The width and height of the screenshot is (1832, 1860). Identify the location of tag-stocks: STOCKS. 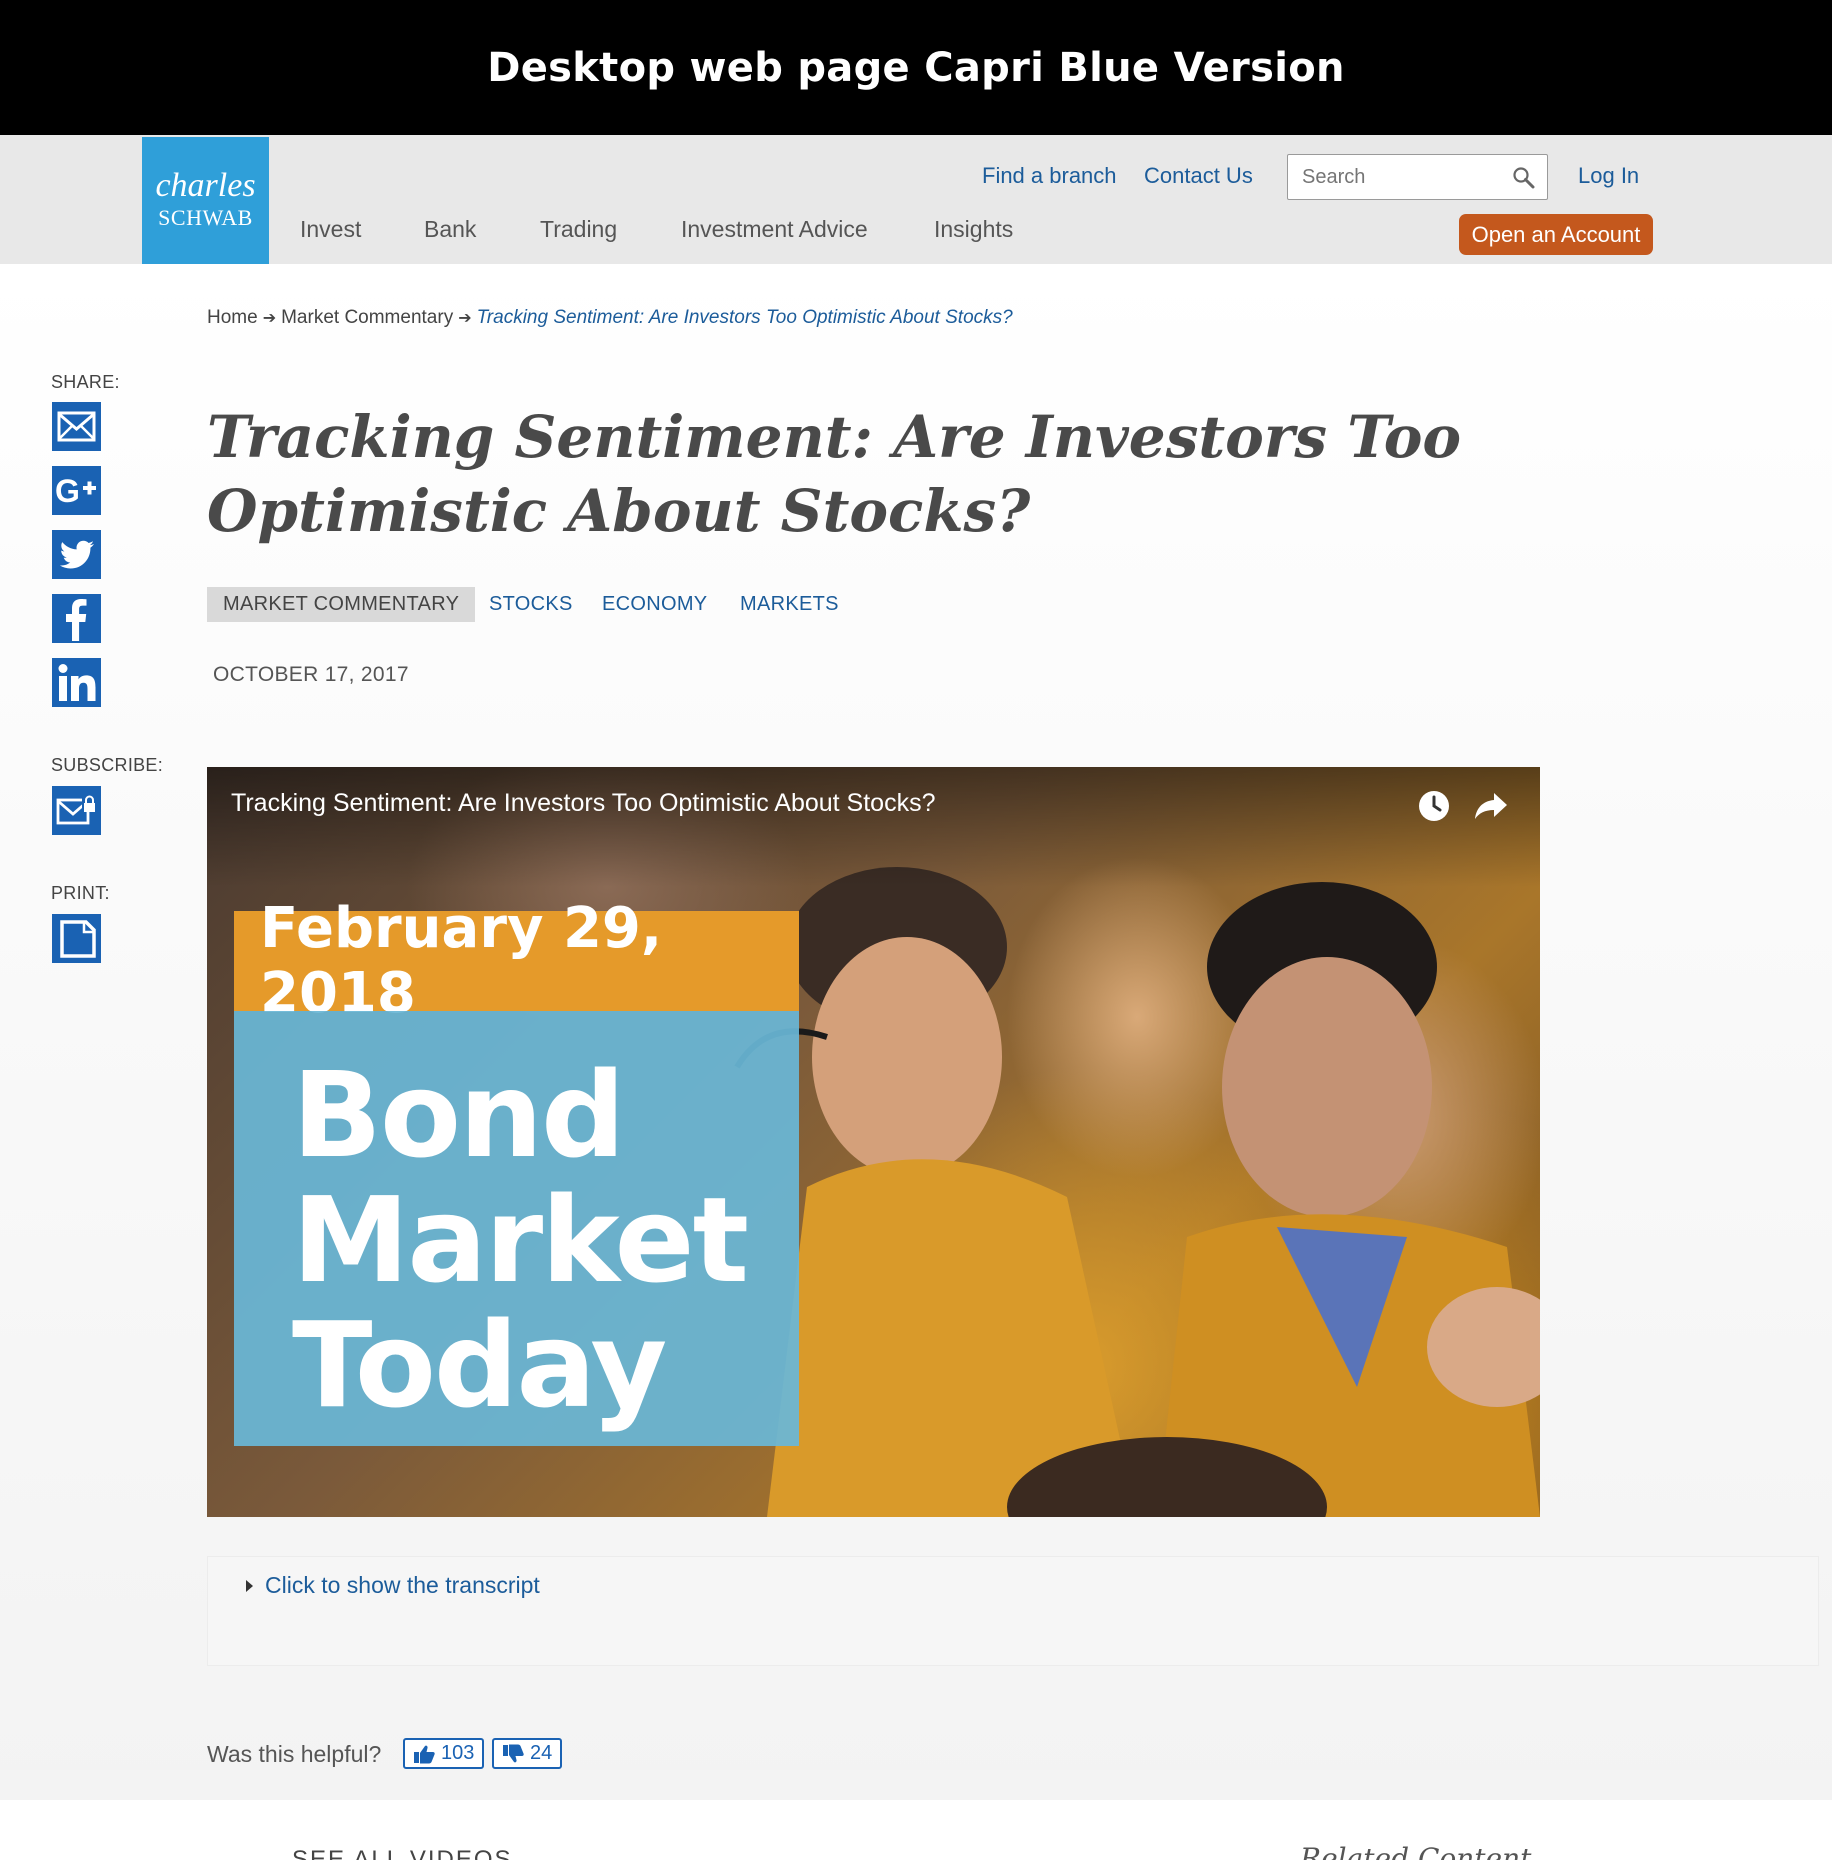
(531, 604).